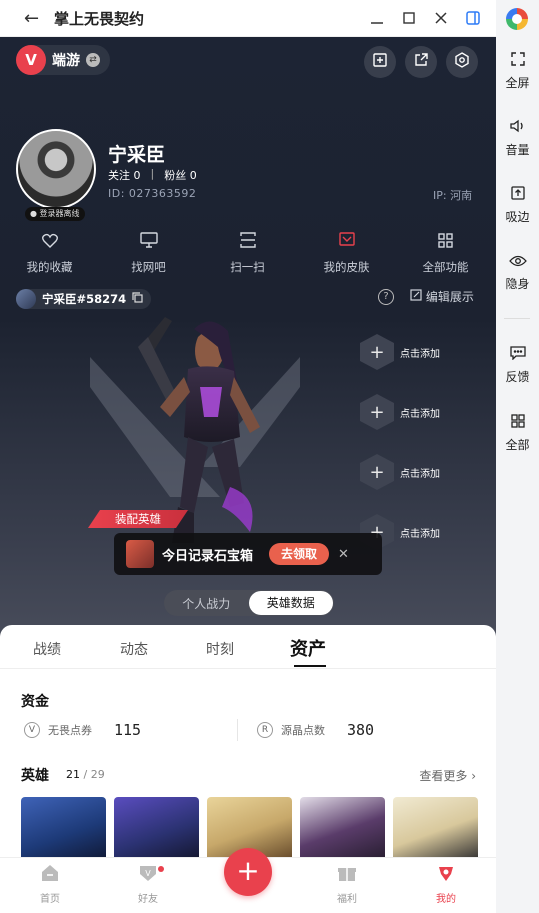  What do you see at coordinates (47, 649) in the screenshot?
I see `tab-record: 战绩` at bounding box center [47, 649].